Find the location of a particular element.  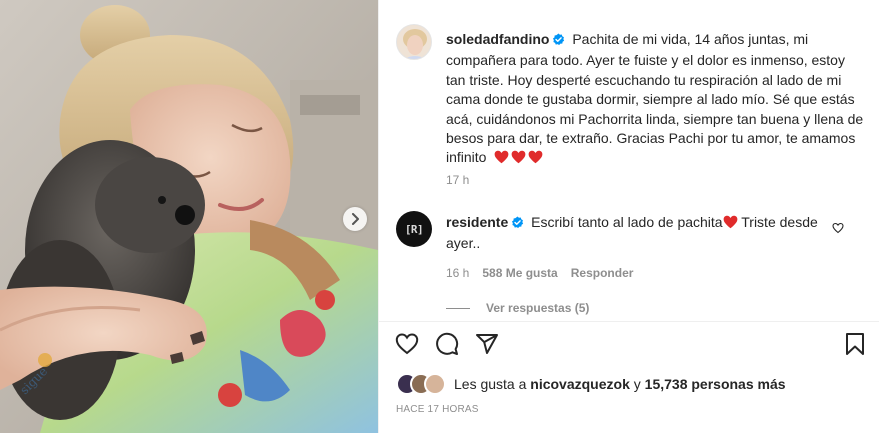

chevron-right-icon is located at coordinates (355, 219).